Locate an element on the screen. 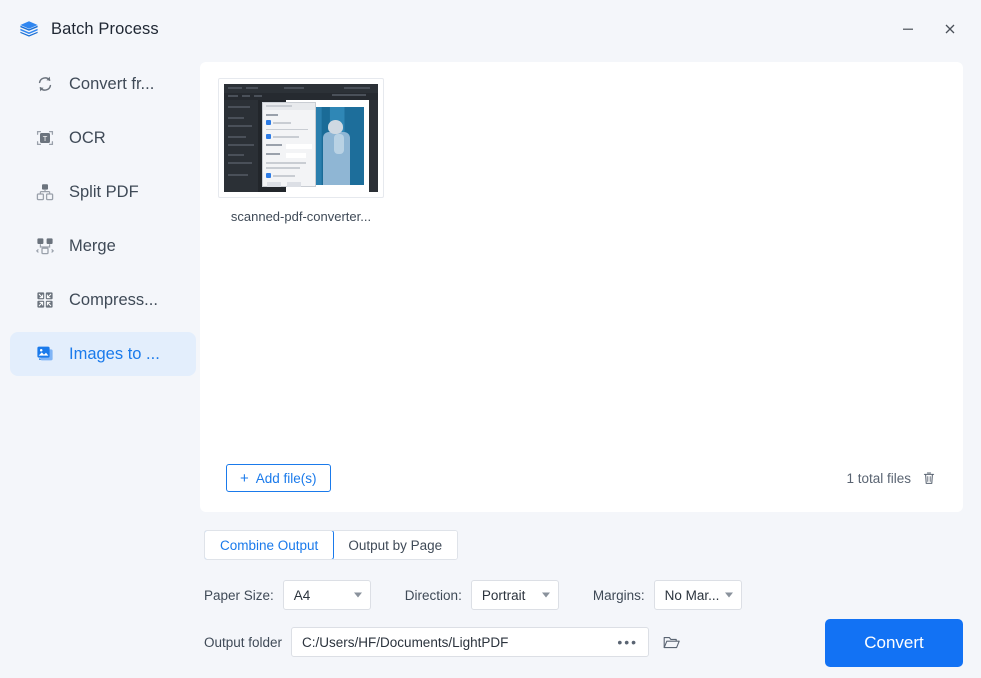 This screenshot has width=981, height=678. title-bar: Batch Process is located at coordinates (490, 29).